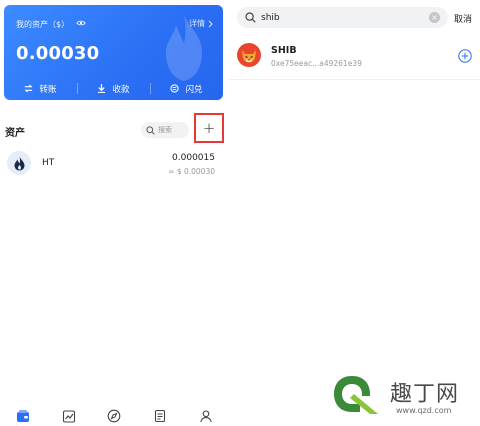  Describe the element at coordinates (19, 163) in the screenshot. I see `ht-token-icon` at that location.